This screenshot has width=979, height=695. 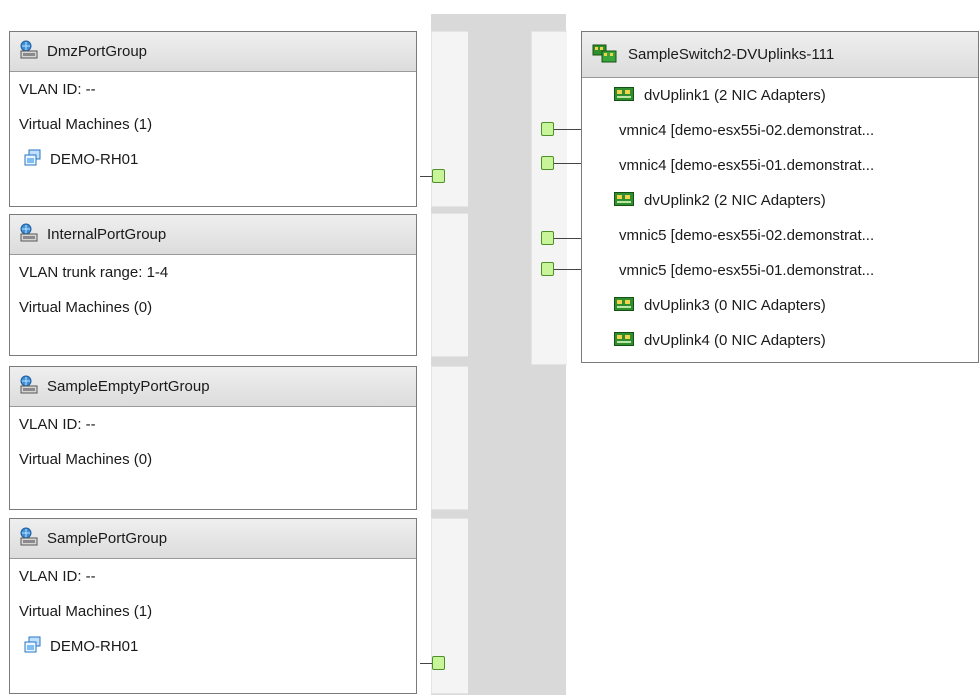 I want to click on port-group-header: InternalPortGroup, so click(x=213, y=235).